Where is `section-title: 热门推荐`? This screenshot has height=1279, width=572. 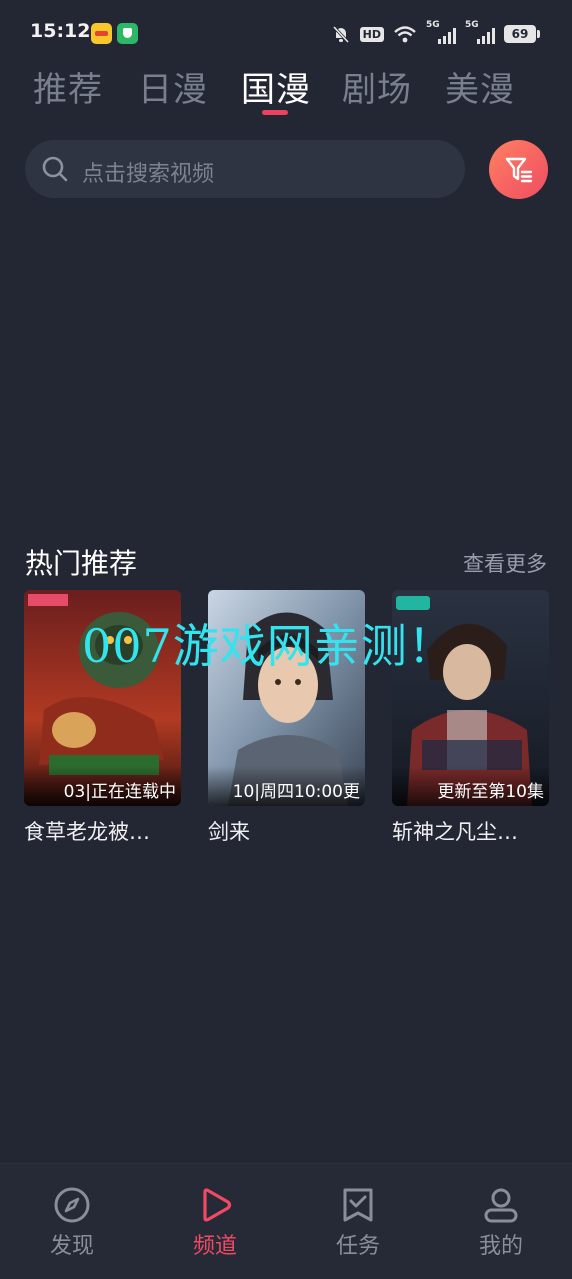
section-title: 热门推荐 is located at coordinates (81, 563).